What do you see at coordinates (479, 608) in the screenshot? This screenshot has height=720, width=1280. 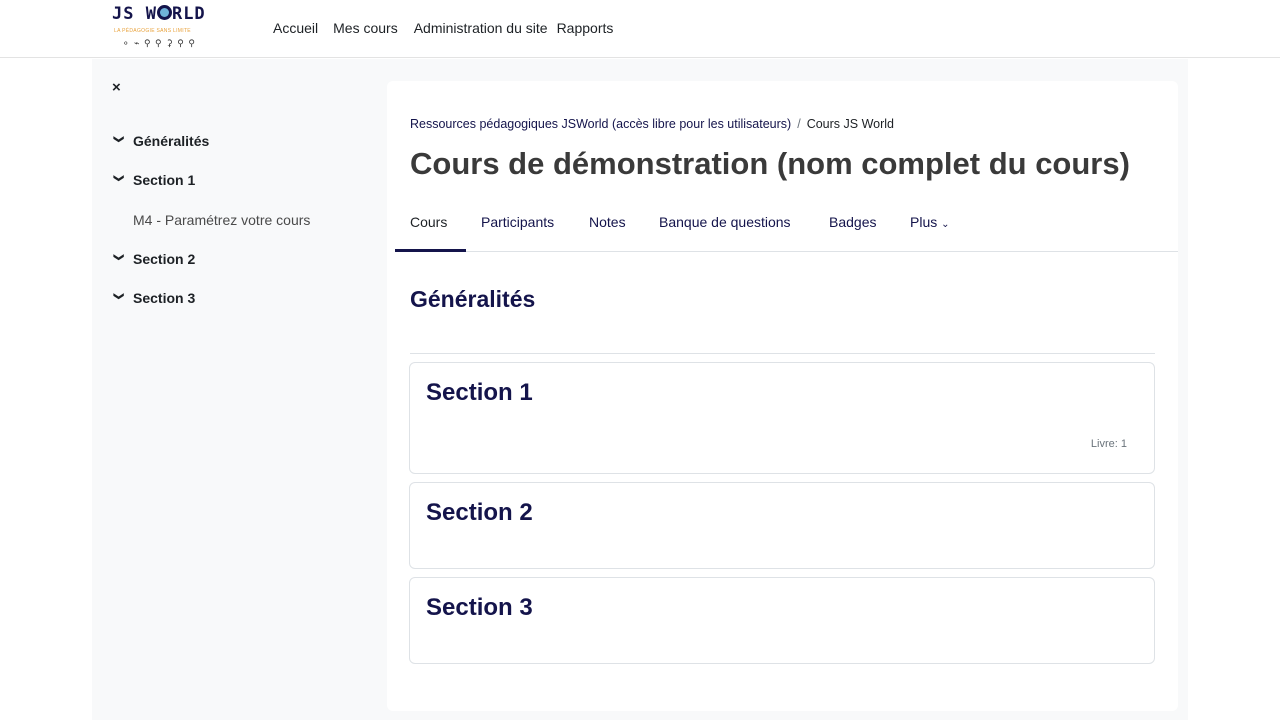 I see `section-title: Section 3` at bounding box center [479, 608].